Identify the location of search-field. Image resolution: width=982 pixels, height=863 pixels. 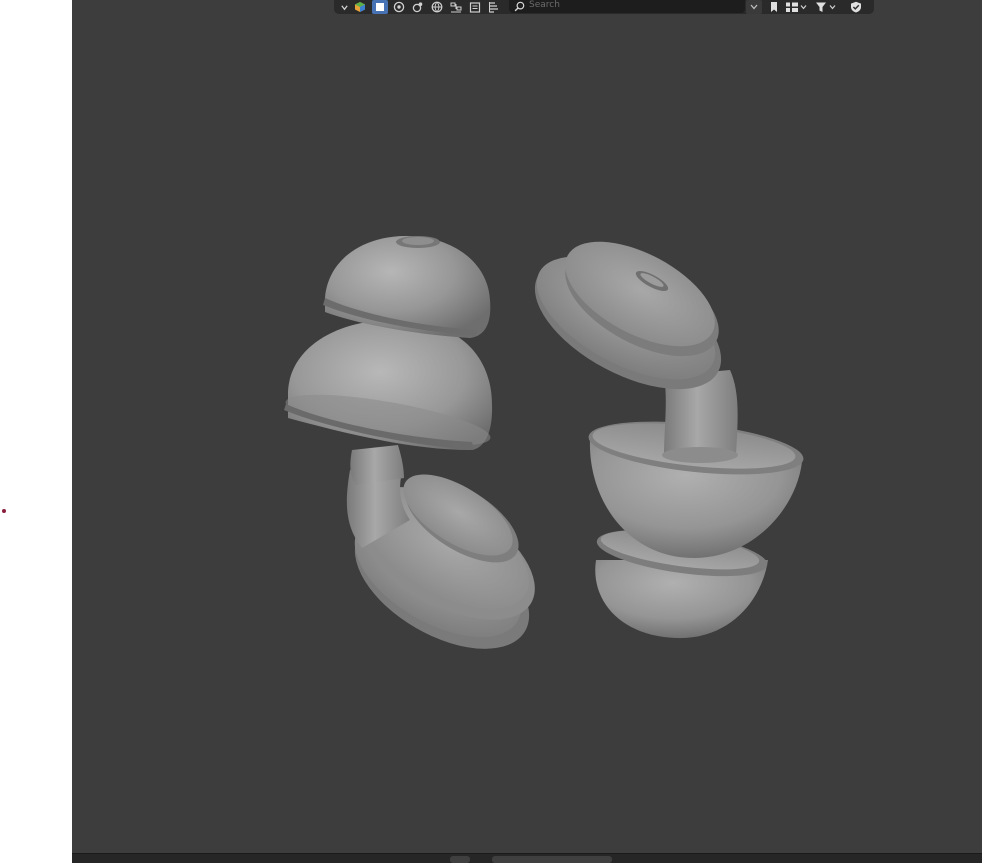
(627, 6).